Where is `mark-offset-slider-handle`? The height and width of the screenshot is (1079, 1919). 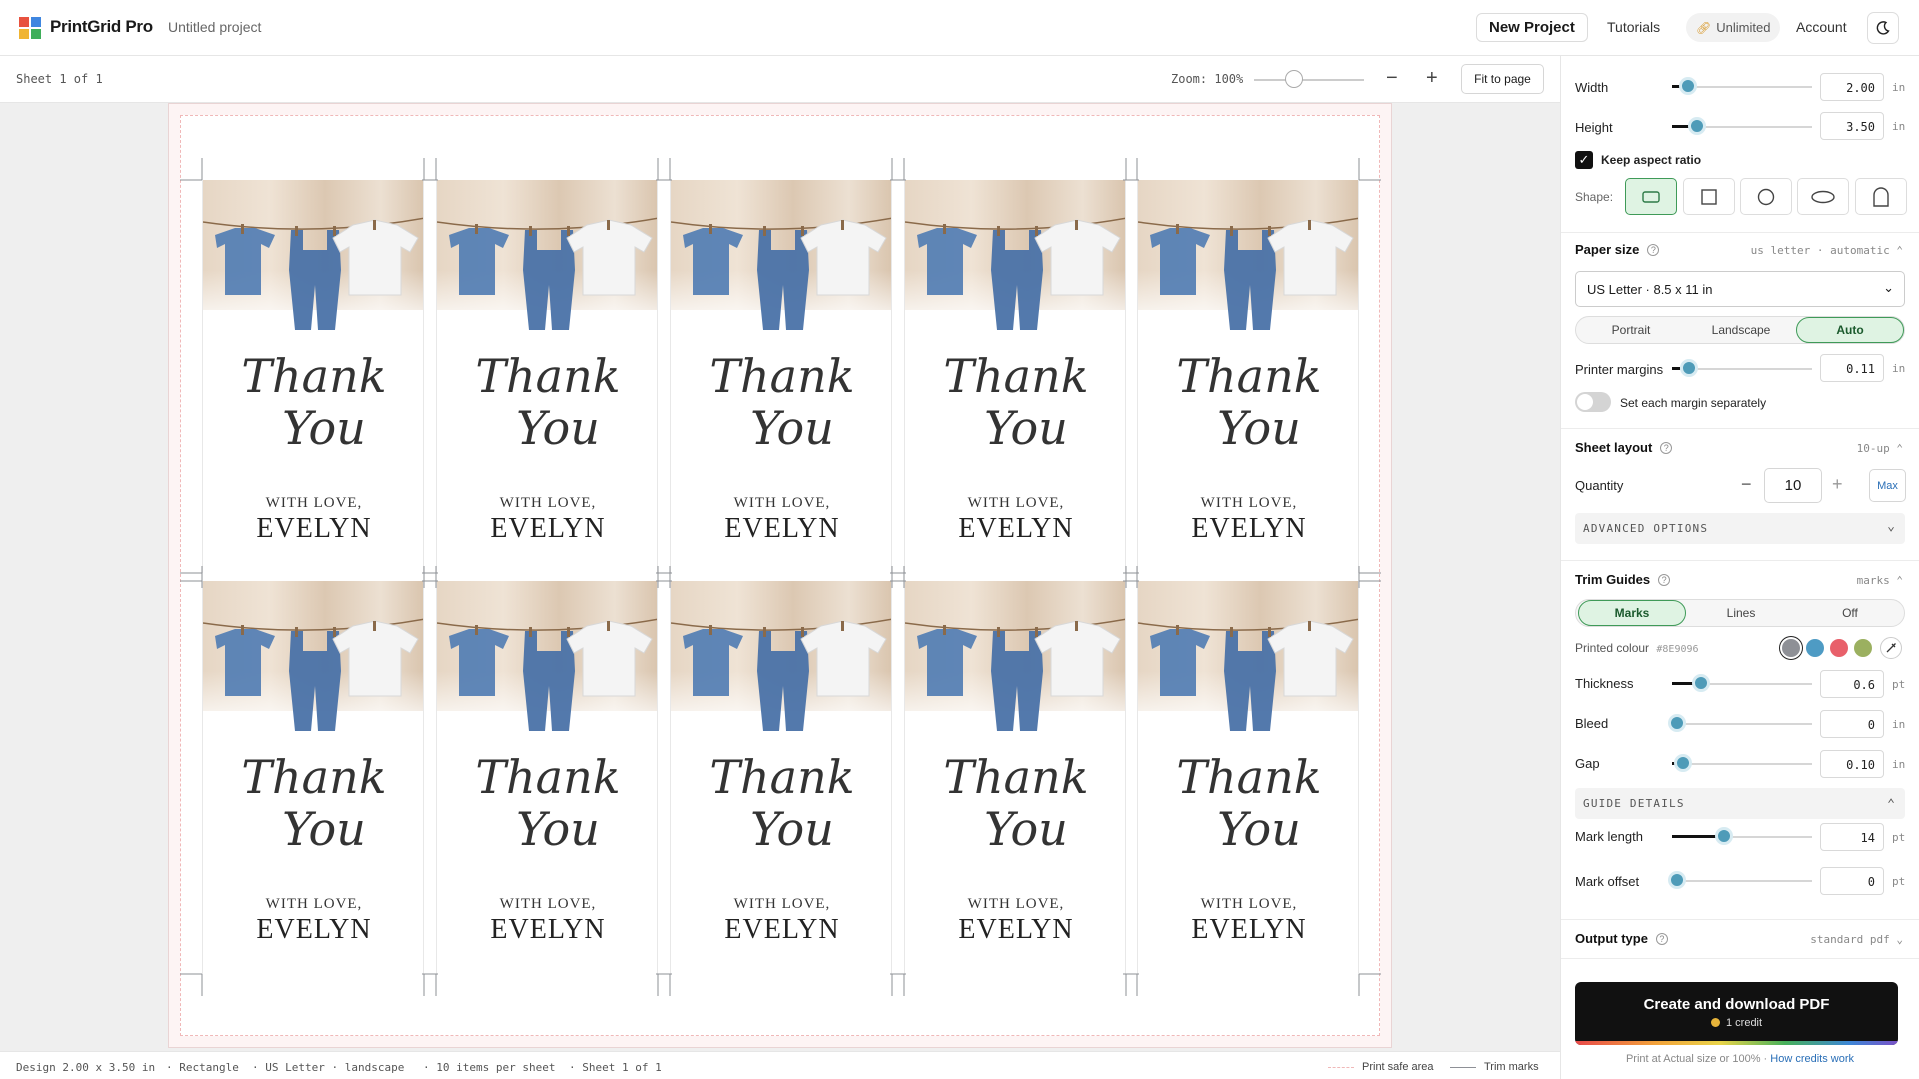 mark-offset-slider-handle is located at coordinates (1677, 880).